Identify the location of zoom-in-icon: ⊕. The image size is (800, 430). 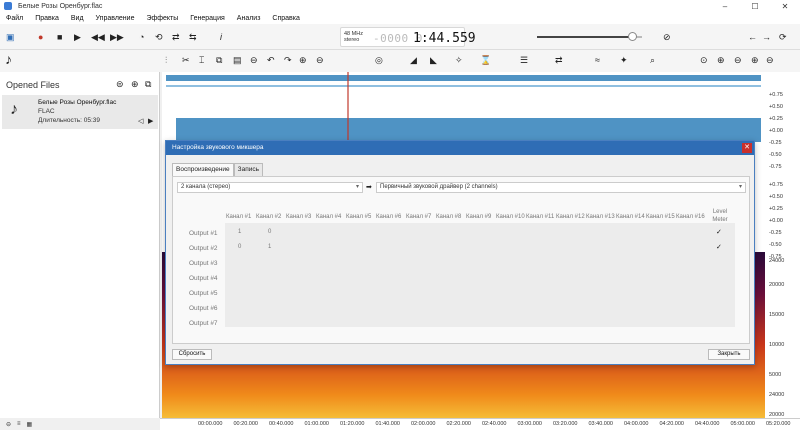
(303, 60).